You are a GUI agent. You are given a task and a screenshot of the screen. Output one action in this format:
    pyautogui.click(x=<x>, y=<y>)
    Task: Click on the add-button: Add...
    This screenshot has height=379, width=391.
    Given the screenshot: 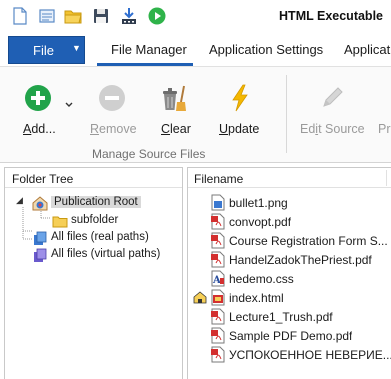 What is the action you would take?
    pyautogui.click(x=45, y=107)
    